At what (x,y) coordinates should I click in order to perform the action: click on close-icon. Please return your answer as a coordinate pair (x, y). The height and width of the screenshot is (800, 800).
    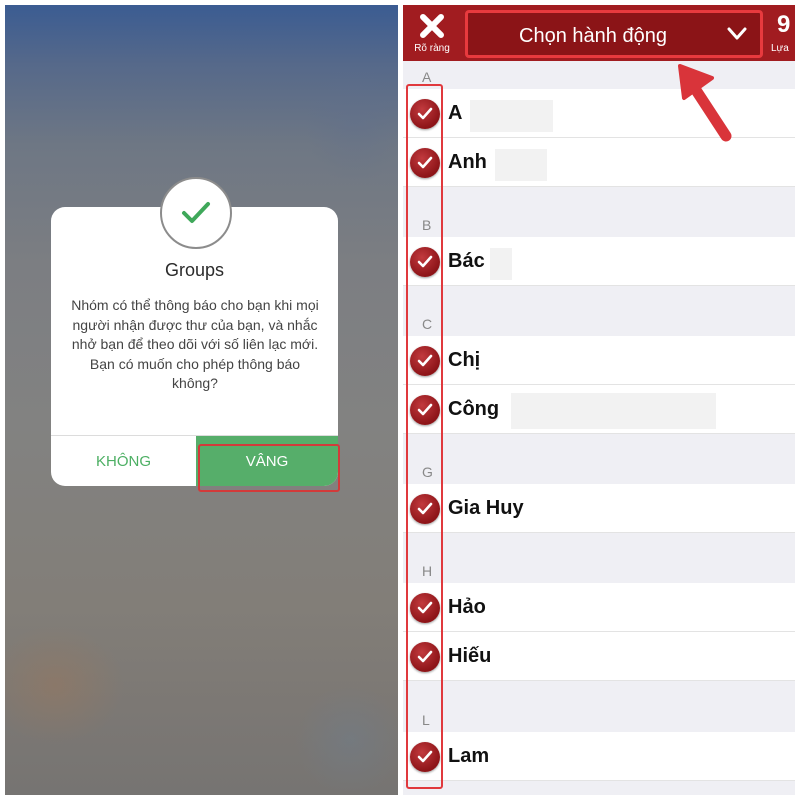
    Looking at the image, I should click on (432, 26).